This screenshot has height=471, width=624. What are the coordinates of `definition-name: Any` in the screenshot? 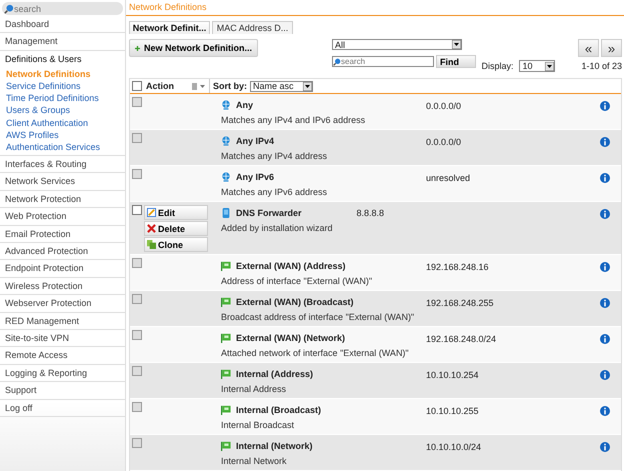 It's located at (245, 105).